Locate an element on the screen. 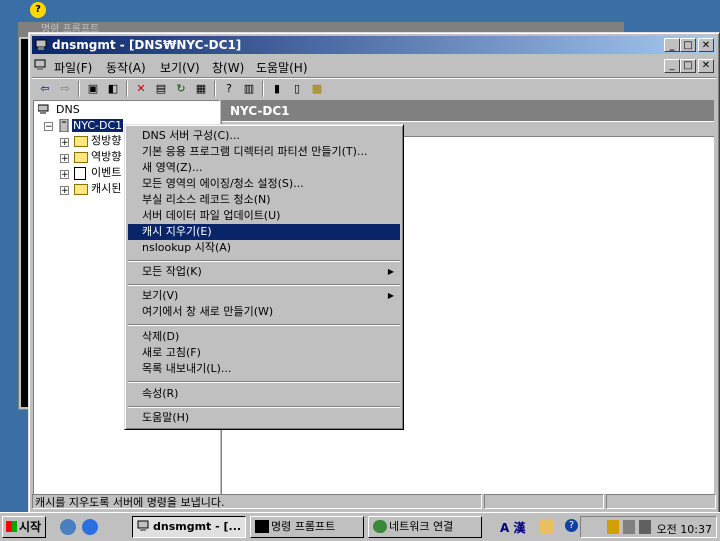 This screenshot has height=541, width=720. server-list-icon: ▯ is located at coordinates (297, 89).